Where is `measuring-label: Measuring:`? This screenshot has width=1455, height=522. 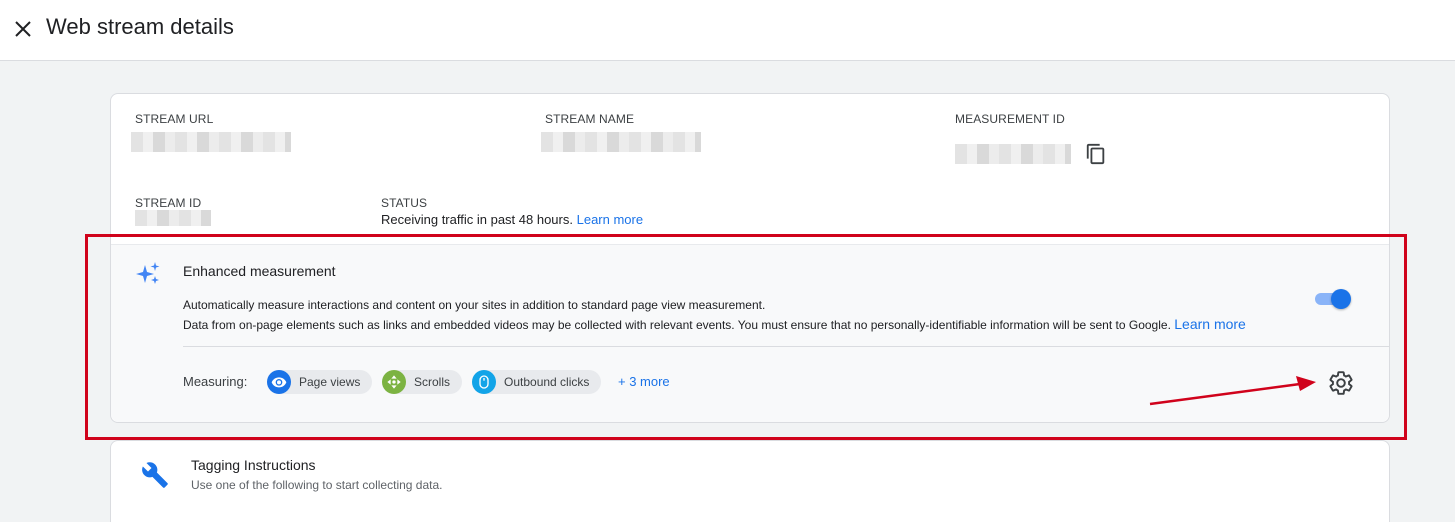 measuring-label: Measuring: is located at coordinates (215, 381).